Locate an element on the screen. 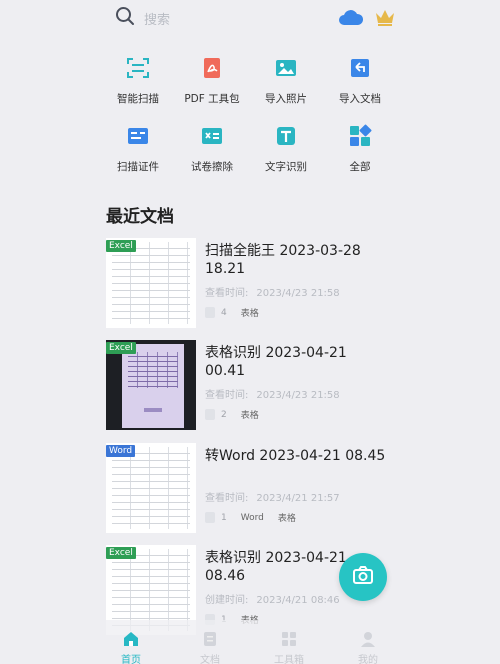 Image resolution: width=500 pixels, height=664 pixels. document-thumbnail: Word is located at coordinates (151, 488).